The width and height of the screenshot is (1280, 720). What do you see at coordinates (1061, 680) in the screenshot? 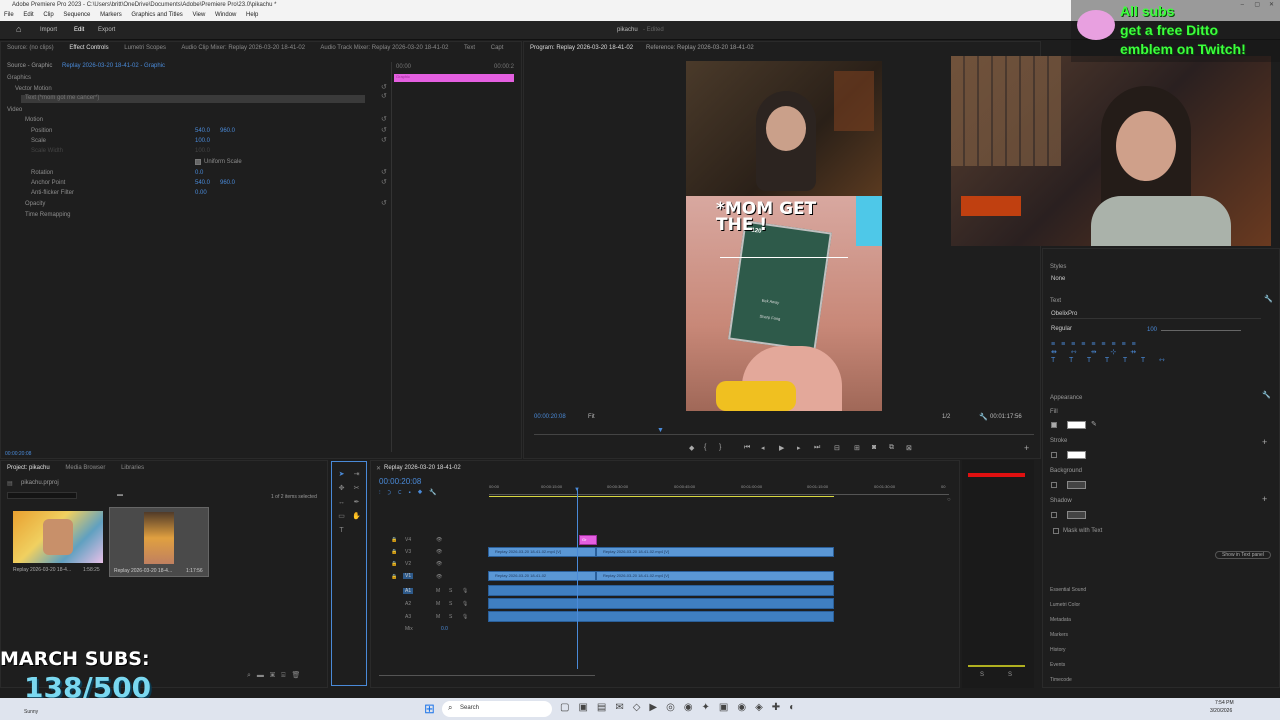
I see `panel-timecode: Timecode` at bounding box center [1061, 680].